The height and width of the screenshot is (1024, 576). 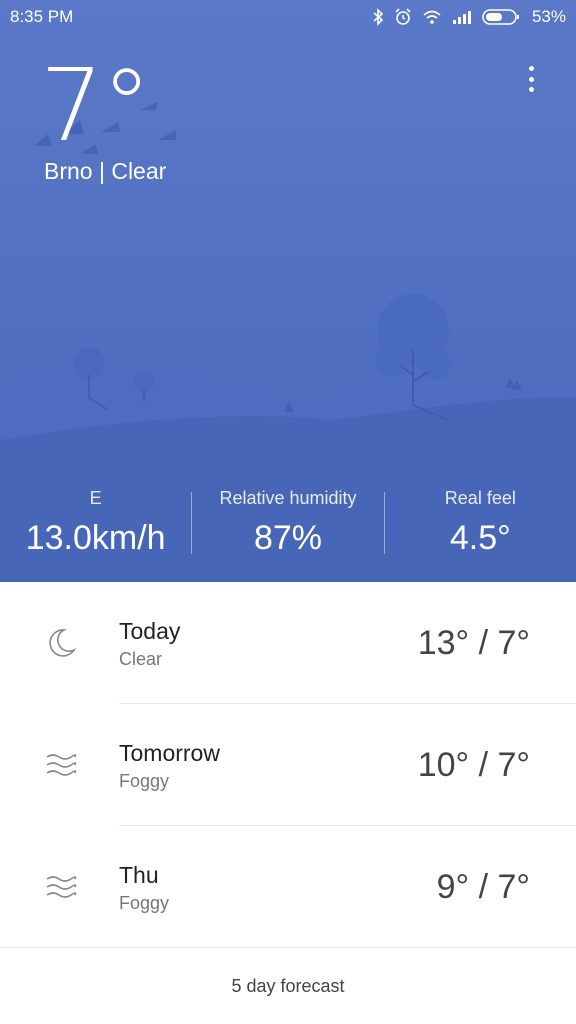 I want to click on status-bar: 8:35 PM 53%, so click(x=288, y=17).